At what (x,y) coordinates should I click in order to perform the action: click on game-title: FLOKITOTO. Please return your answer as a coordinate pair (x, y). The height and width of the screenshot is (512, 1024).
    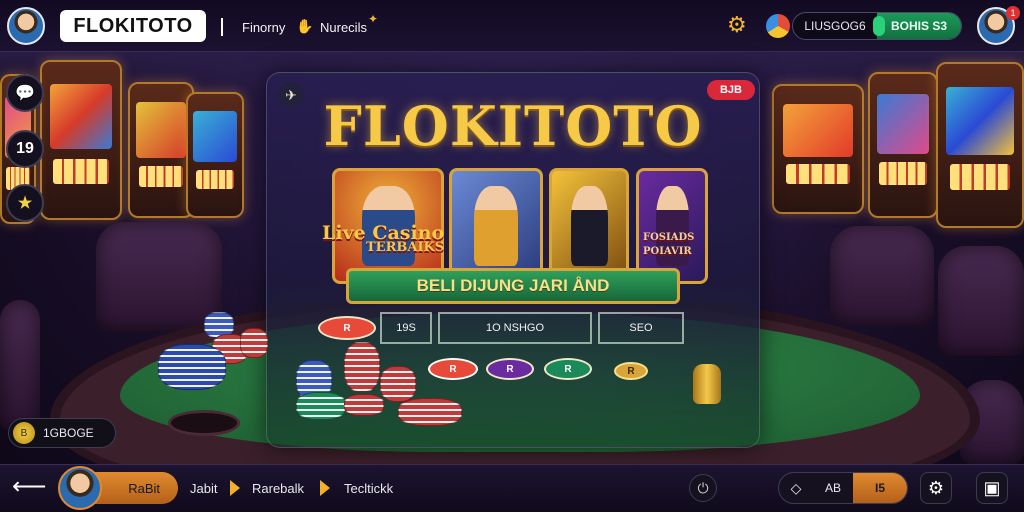
    Looking at the image, I should click on (513, 126).